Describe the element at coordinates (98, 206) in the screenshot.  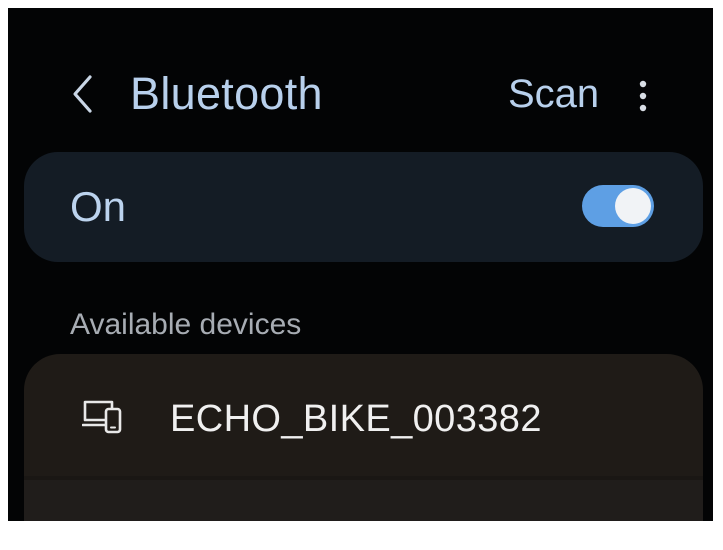
I see `bluetooth-status-label: On` at that location.